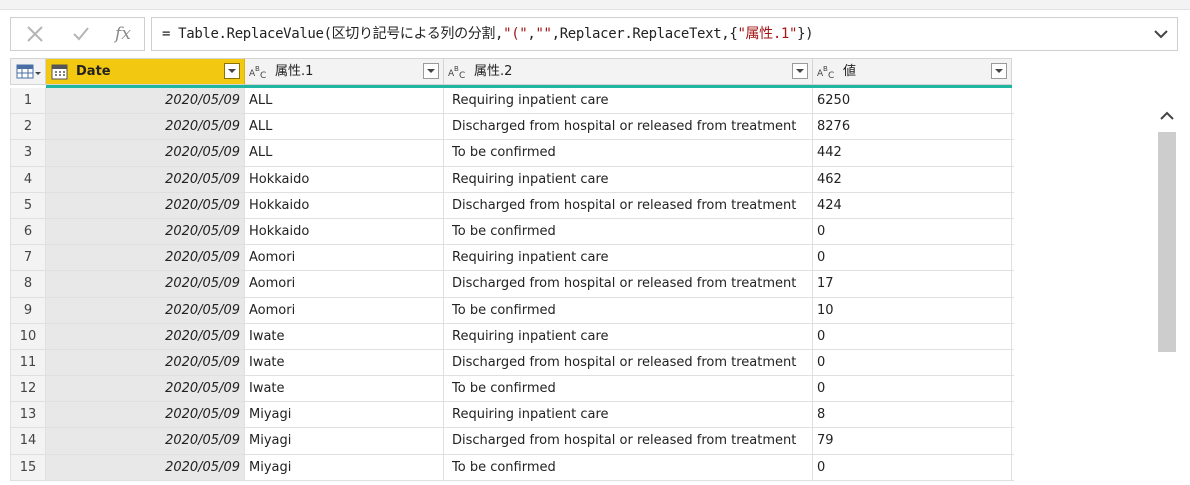 This screenshot has height=485, width=1190. I want to click on vertical-scrollbar, so click(1167, 288).